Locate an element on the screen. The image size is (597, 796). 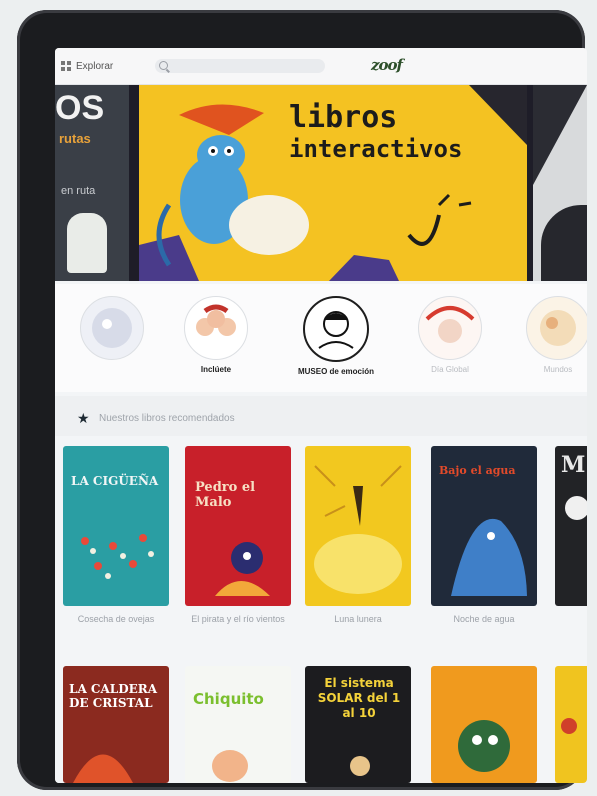
book-card: Bajo el agua Noche de agua is located at coordinates (484, 535).